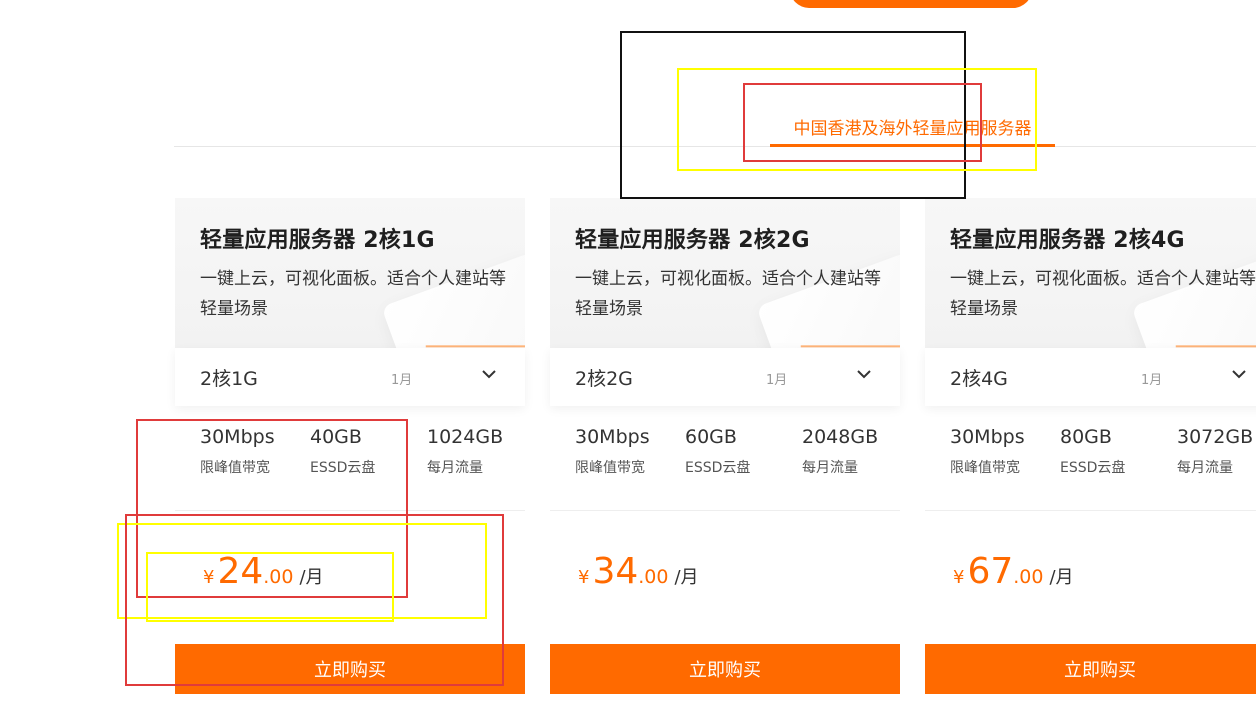 This screenshot has width=1256, height=723. Describe the element at coordinates (715, 146) in the screenshot. I see `tab-bar-divider` at that location.